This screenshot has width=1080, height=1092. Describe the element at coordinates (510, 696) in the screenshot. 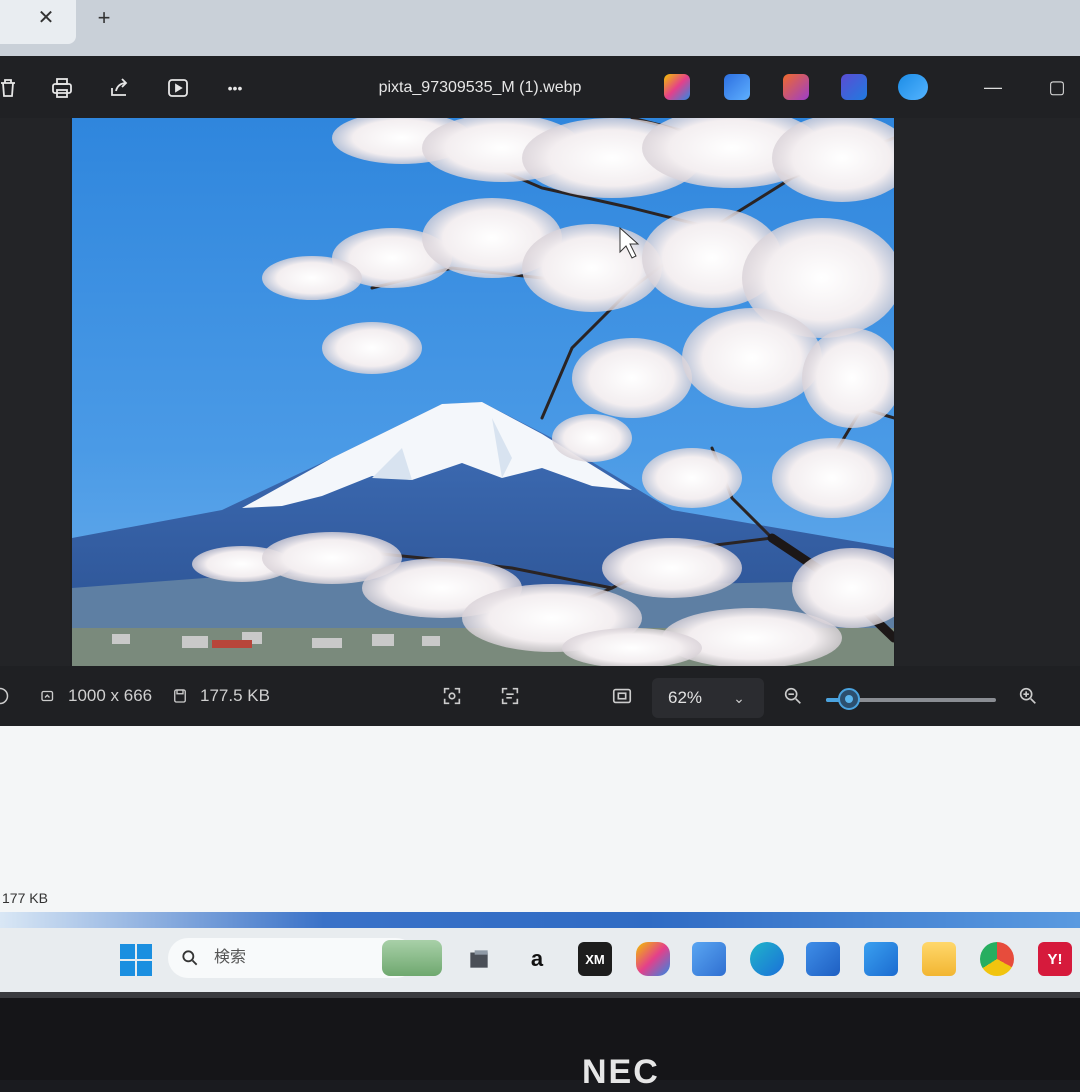

I see `text-recognition-icon` at that location.